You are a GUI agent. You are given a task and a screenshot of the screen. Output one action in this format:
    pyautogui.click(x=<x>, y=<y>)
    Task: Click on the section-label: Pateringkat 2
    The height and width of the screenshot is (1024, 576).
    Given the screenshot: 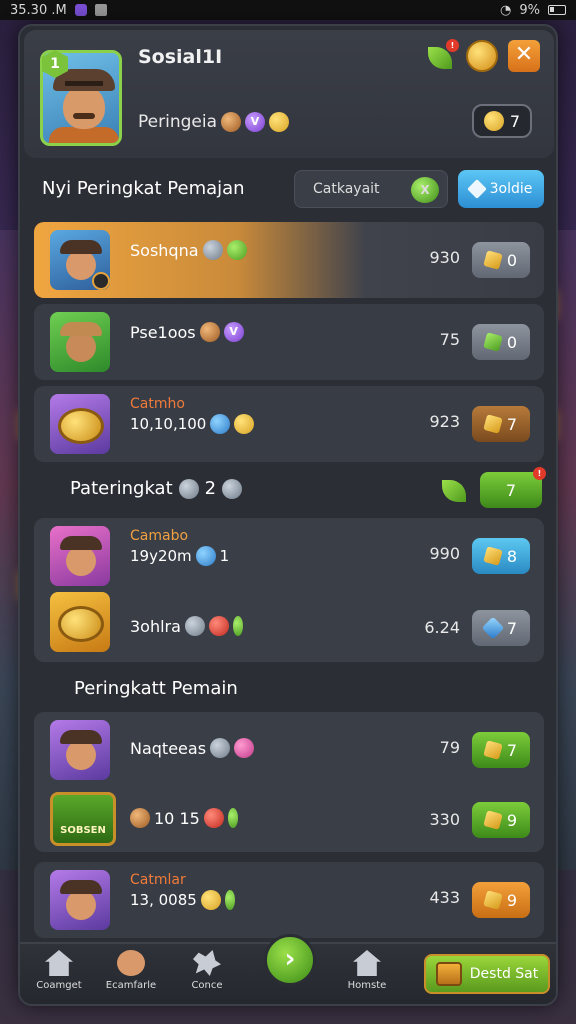 What is the action you would take?
    pyautogui.click(x=156, y=488)
    